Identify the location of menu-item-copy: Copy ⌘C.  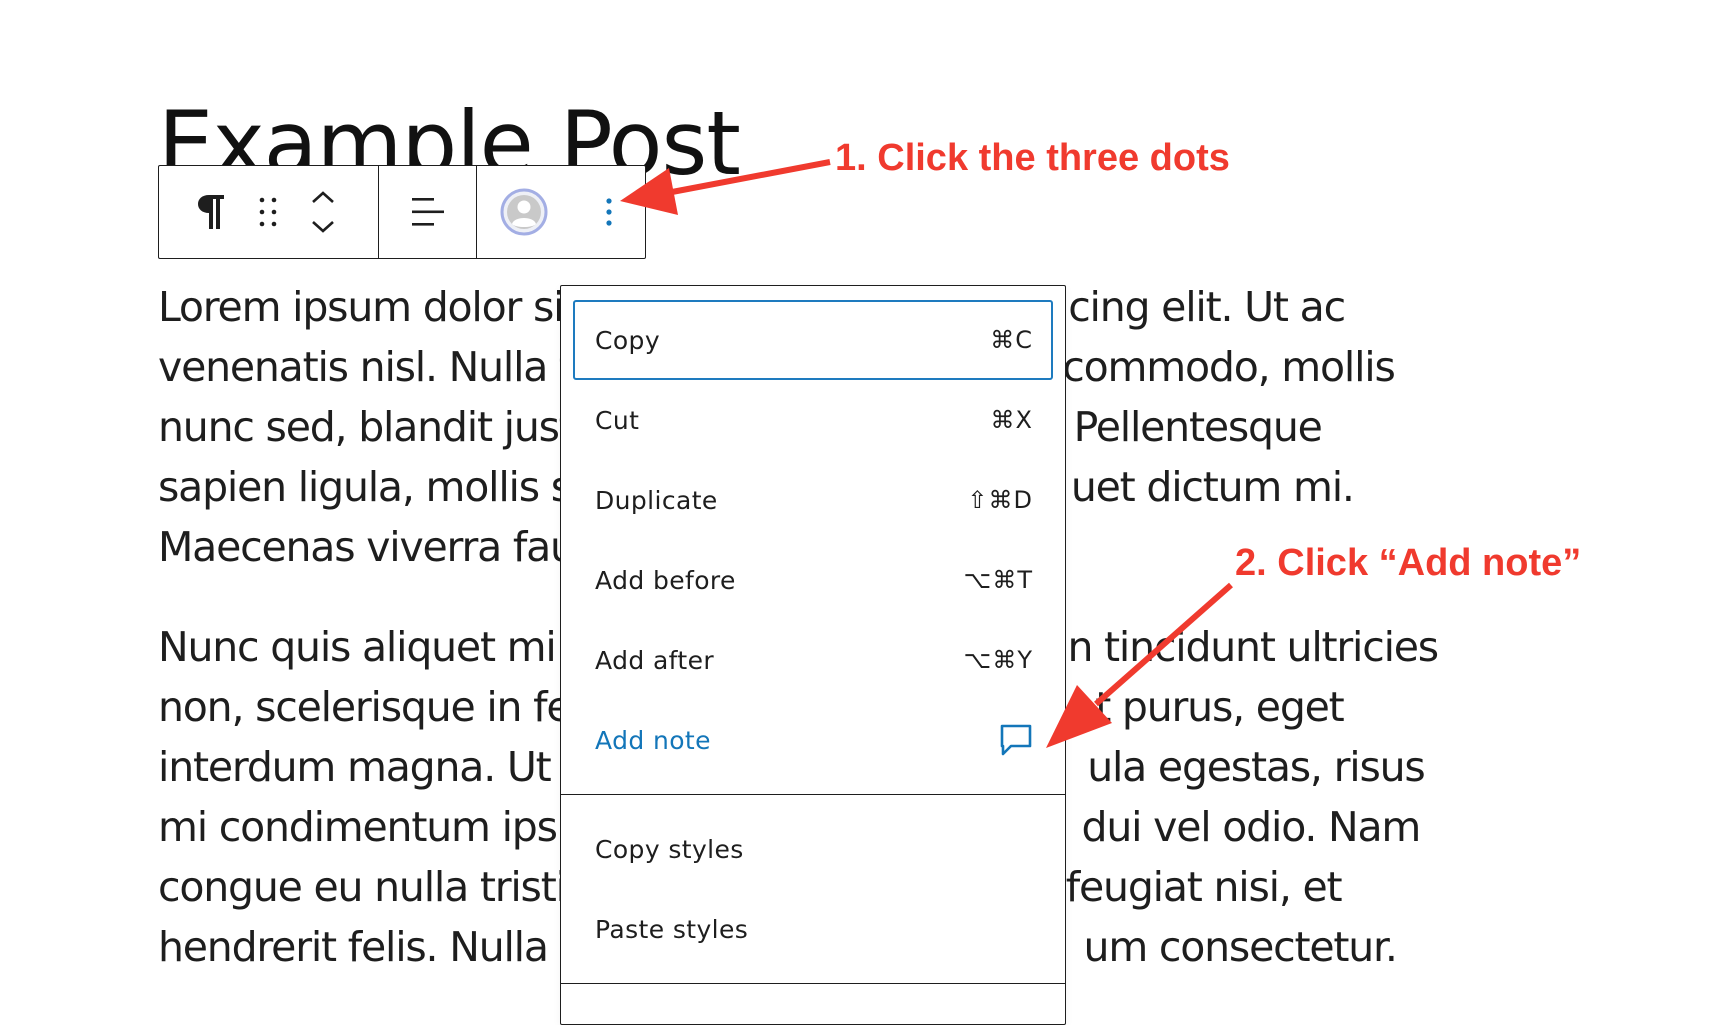
(813, 340).